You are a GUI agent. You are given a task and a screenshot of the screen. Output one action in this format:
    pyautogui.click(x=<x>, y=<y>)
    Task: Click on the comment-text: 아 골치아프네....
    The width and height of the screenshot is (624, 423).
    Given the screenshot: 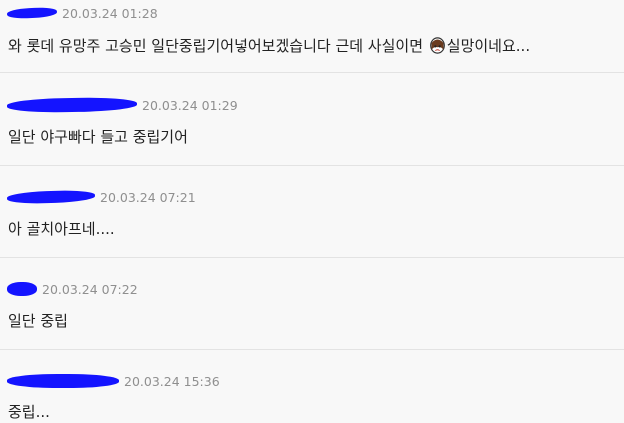 What is the action you would take?
    pyautogui.click(x=61, y=229)
    